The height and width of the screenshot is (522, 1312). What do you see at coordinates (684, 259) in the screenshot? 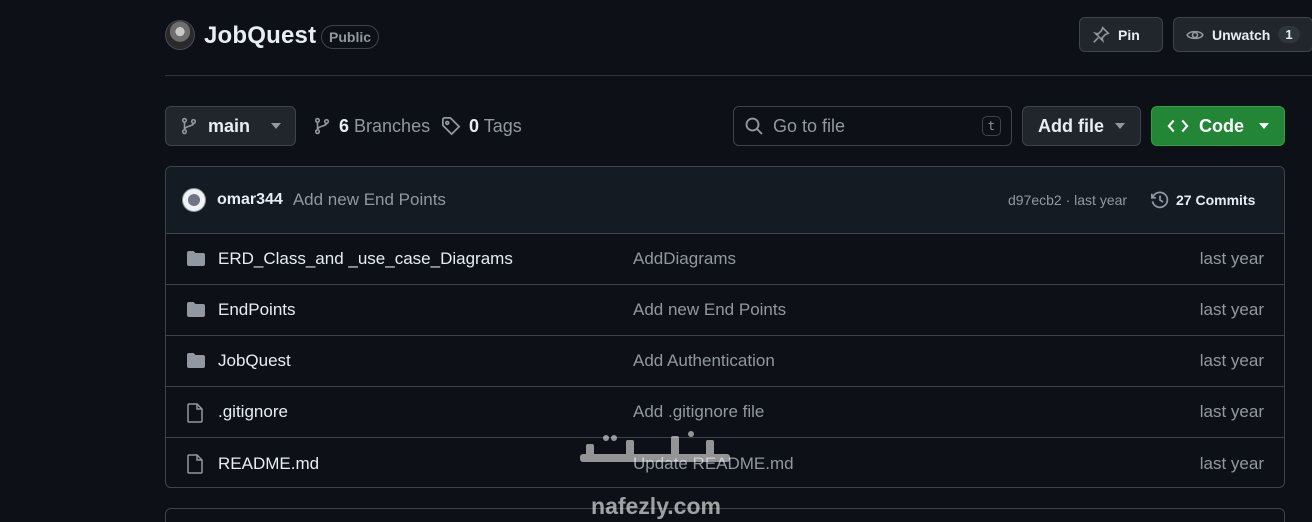
I see `file-commit-message: AddDiagrams` at bounding box center [684, 259].